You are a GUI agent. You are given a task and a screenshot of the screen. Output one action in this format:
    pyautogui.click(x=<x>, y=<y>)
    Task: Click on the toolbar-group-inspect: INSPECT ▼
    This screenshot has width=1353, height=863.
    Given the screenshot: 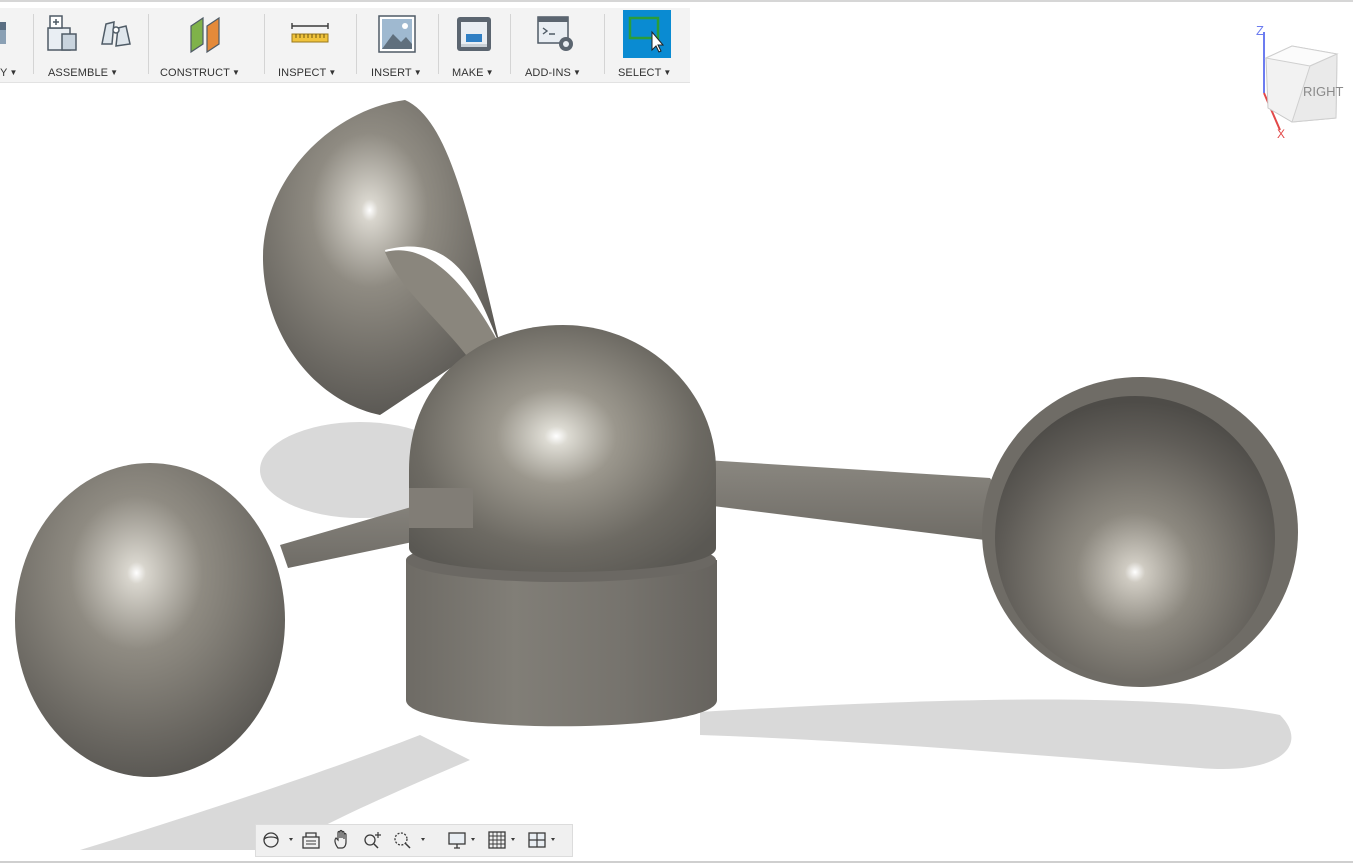 What is the action you would take?
    pyautogui.click(x=311, y=45)
    